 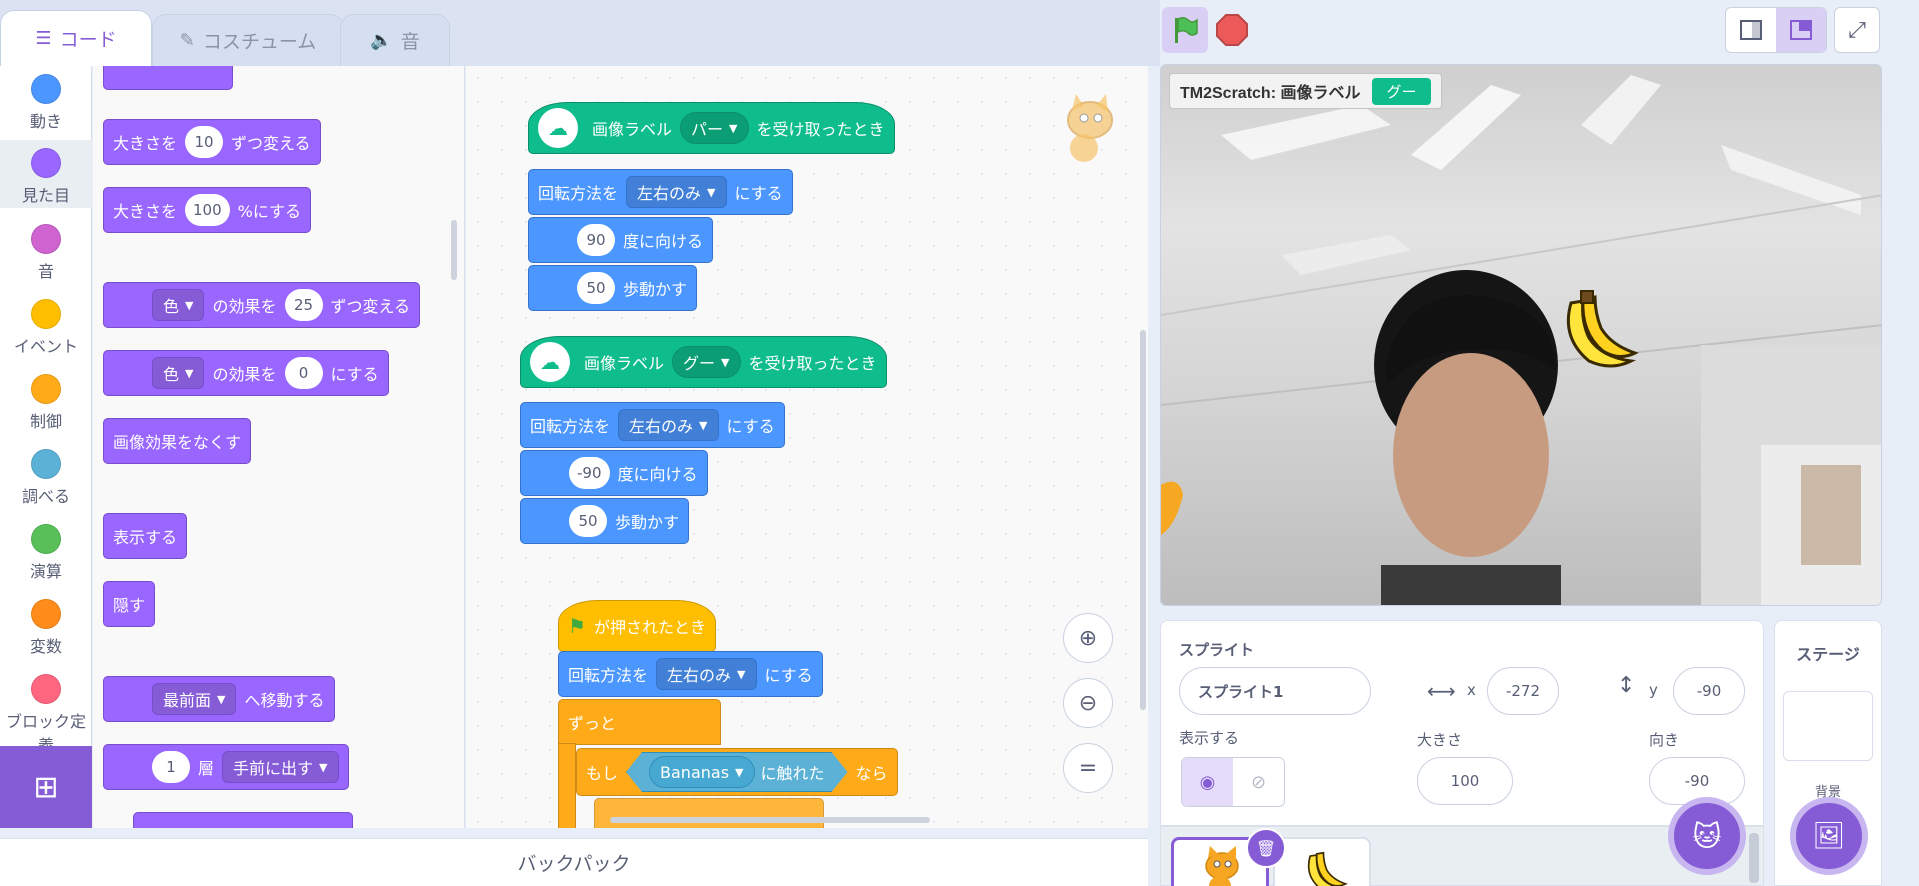 I want to click on add-backdrop-icon: 🖼, so click(x=1829, y=836).